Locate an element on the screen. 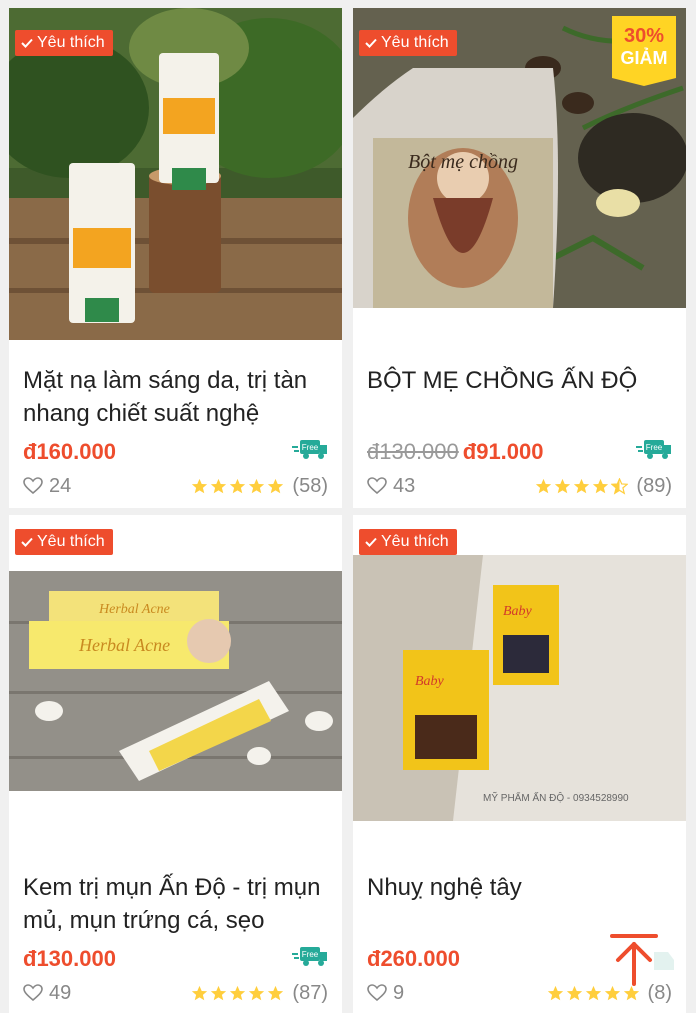 The image size is (696, 1013). rating: (58) is located at coordinates (259, 486).